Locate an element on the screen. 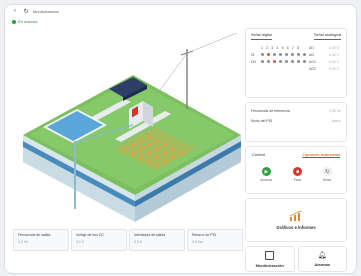 This screenshot has width=361, height=276. channel-number: 1 is located at coordinates (262, 47).